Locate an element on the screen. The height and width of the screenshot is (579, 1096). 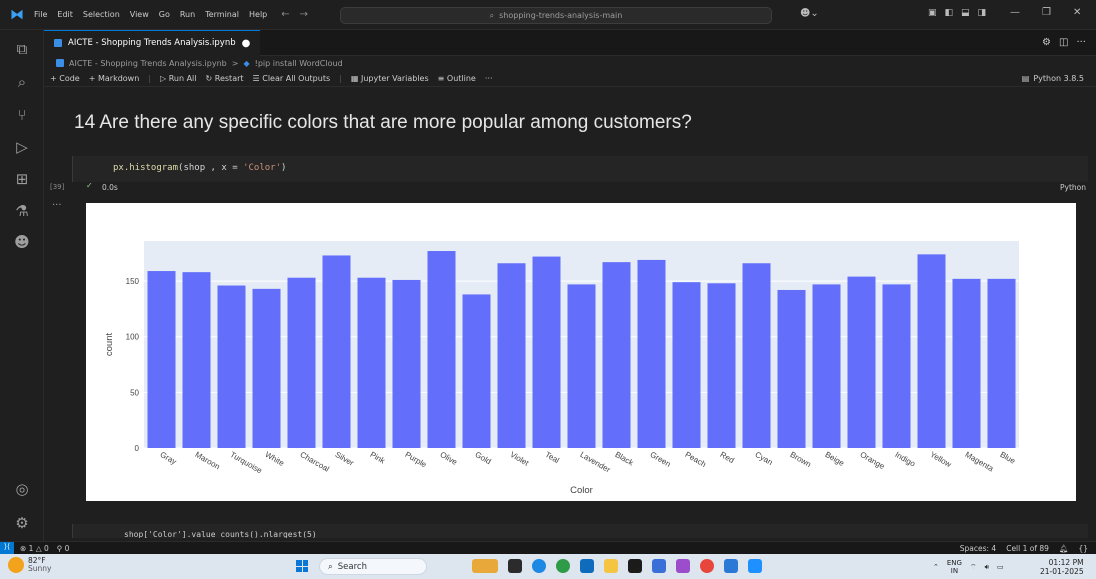
x-tick-label: Turquoise is located at coordinates (247, 463).